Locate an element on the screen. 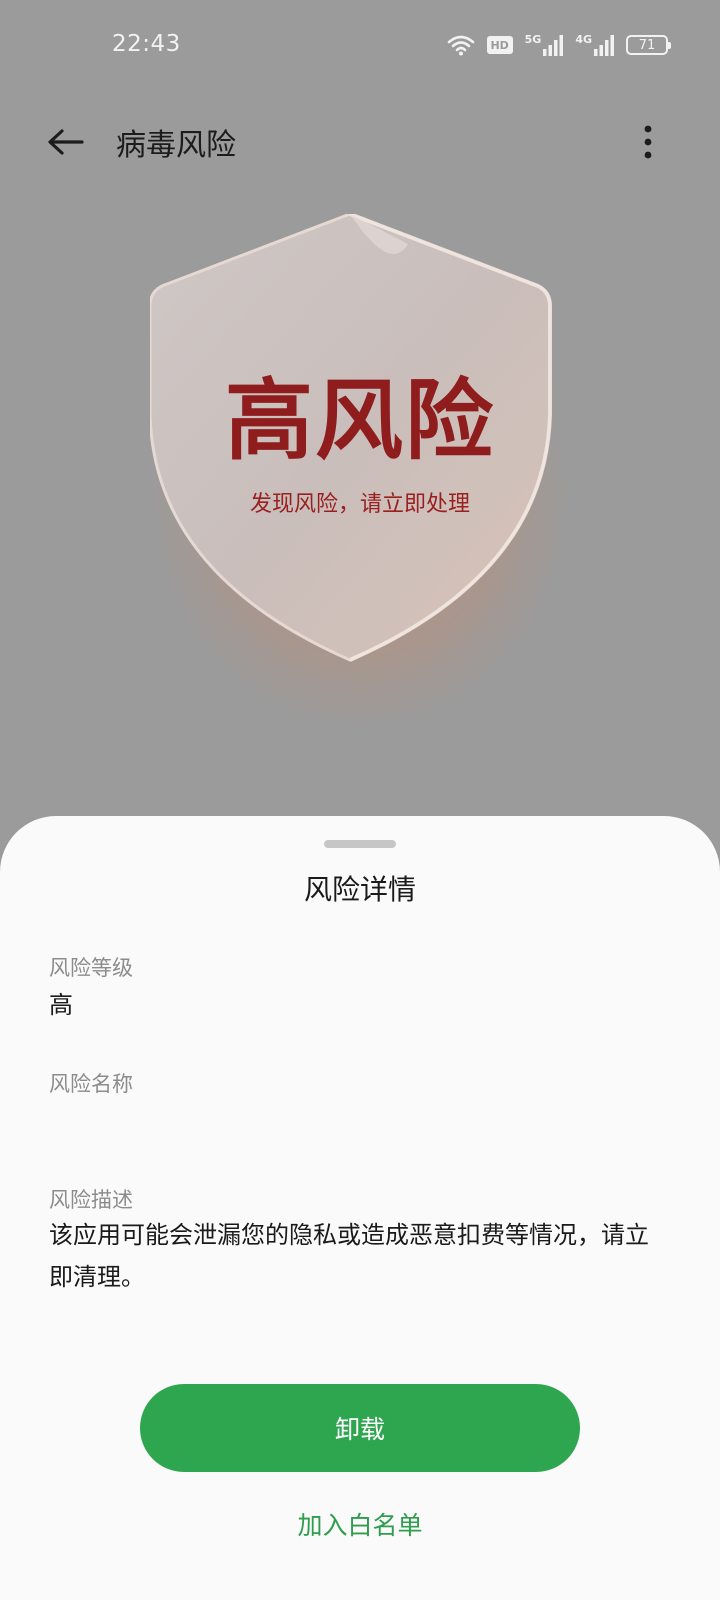 Image resolution: width=720 pixels, height=1600 pixels. risk-level-value: 高 is located at coordinates (61, 1005).